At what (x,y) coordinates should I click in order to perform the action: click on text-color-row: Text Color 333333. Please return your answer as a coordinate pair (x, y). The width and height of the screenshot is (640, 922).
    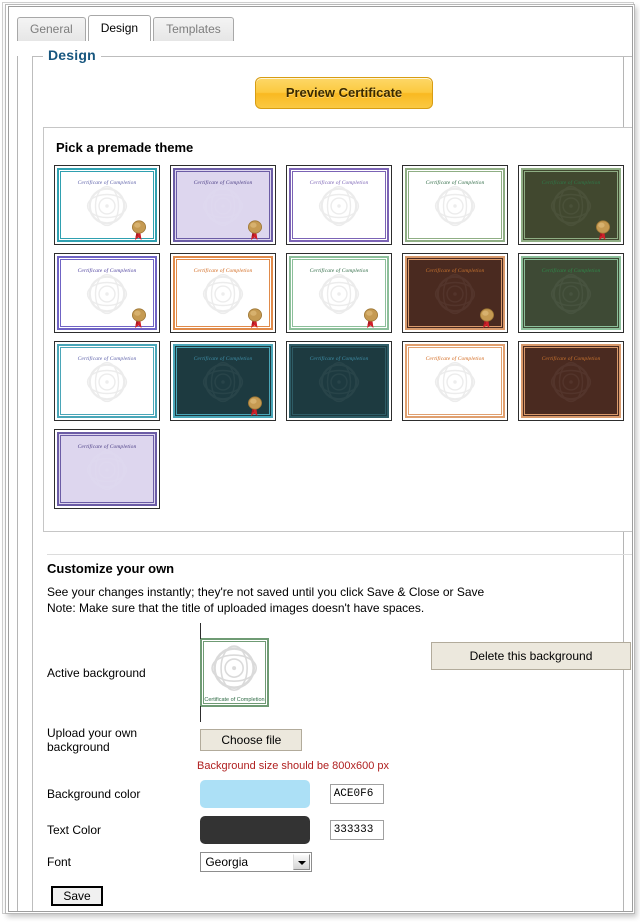
    Looking at the image, I should click on (339, 830).